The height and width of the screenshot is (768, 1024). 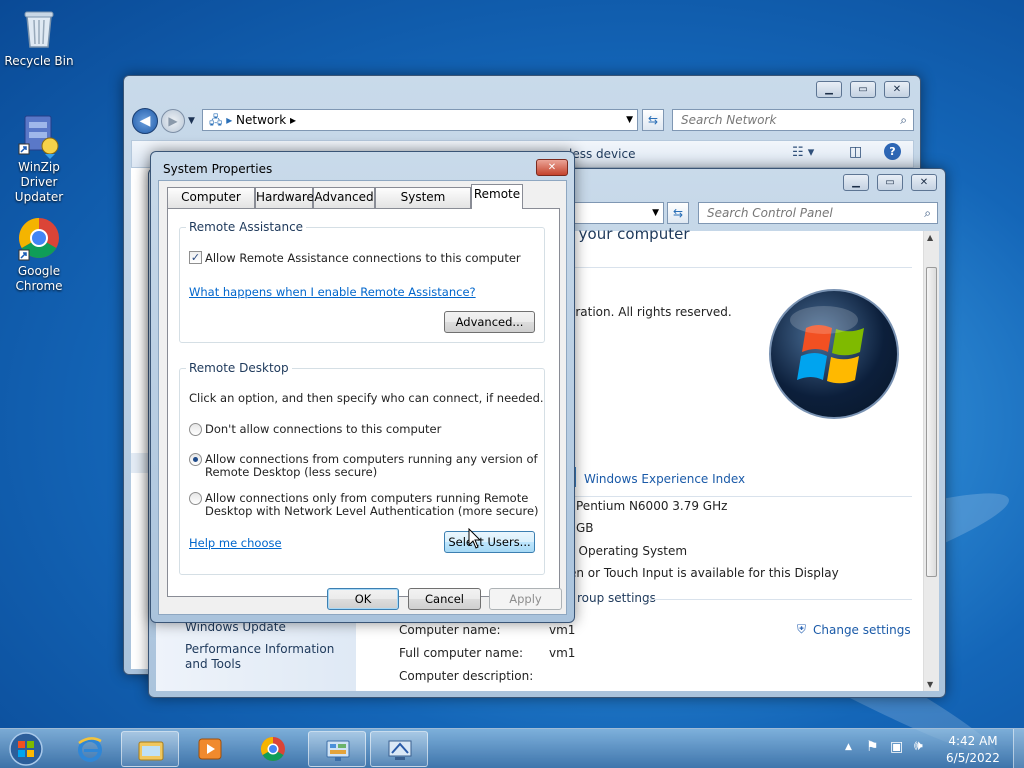 I want to click on scroll-down-arrow: ▼, so click(x=930, y=684).